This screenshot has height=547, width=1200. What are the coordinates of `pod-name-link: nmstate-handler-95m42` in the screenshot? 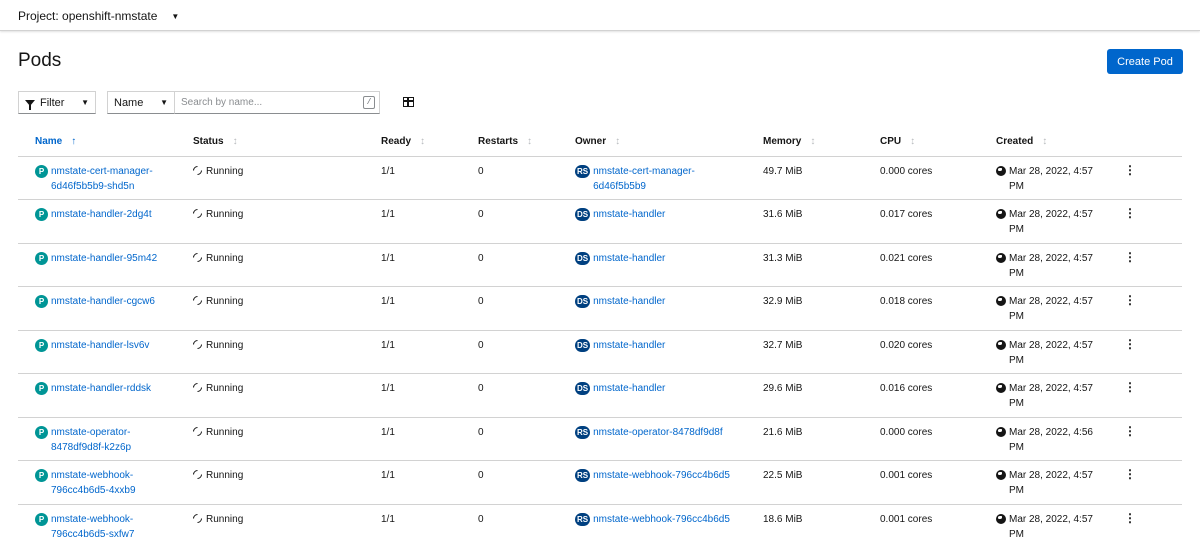 It's located at (104, 258).